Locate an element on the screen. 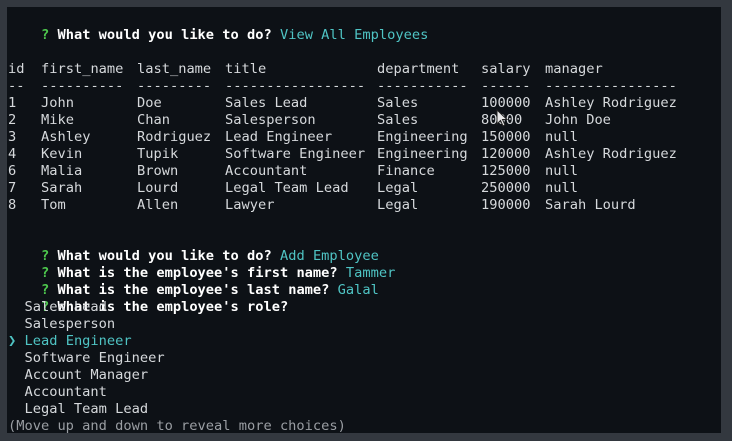 This screenshot has width=732, height=441. cell-title: Lead Engineer is located at coordinates (279, 137).